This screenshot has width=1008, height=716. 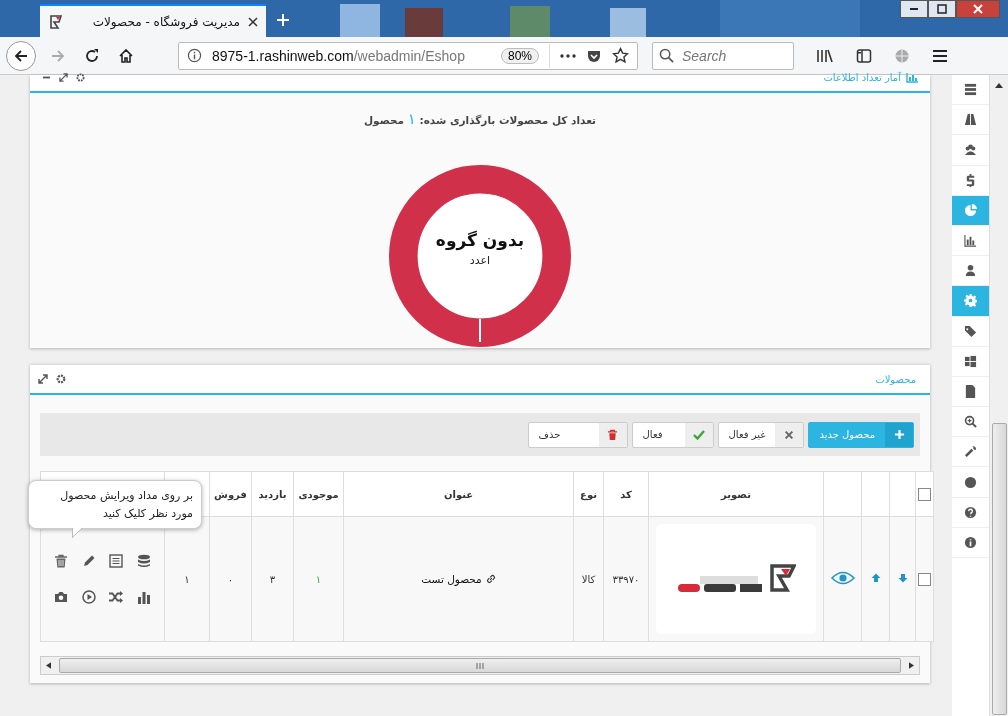 I want to click on back-arrow-icon, so click(x=21, y=55).